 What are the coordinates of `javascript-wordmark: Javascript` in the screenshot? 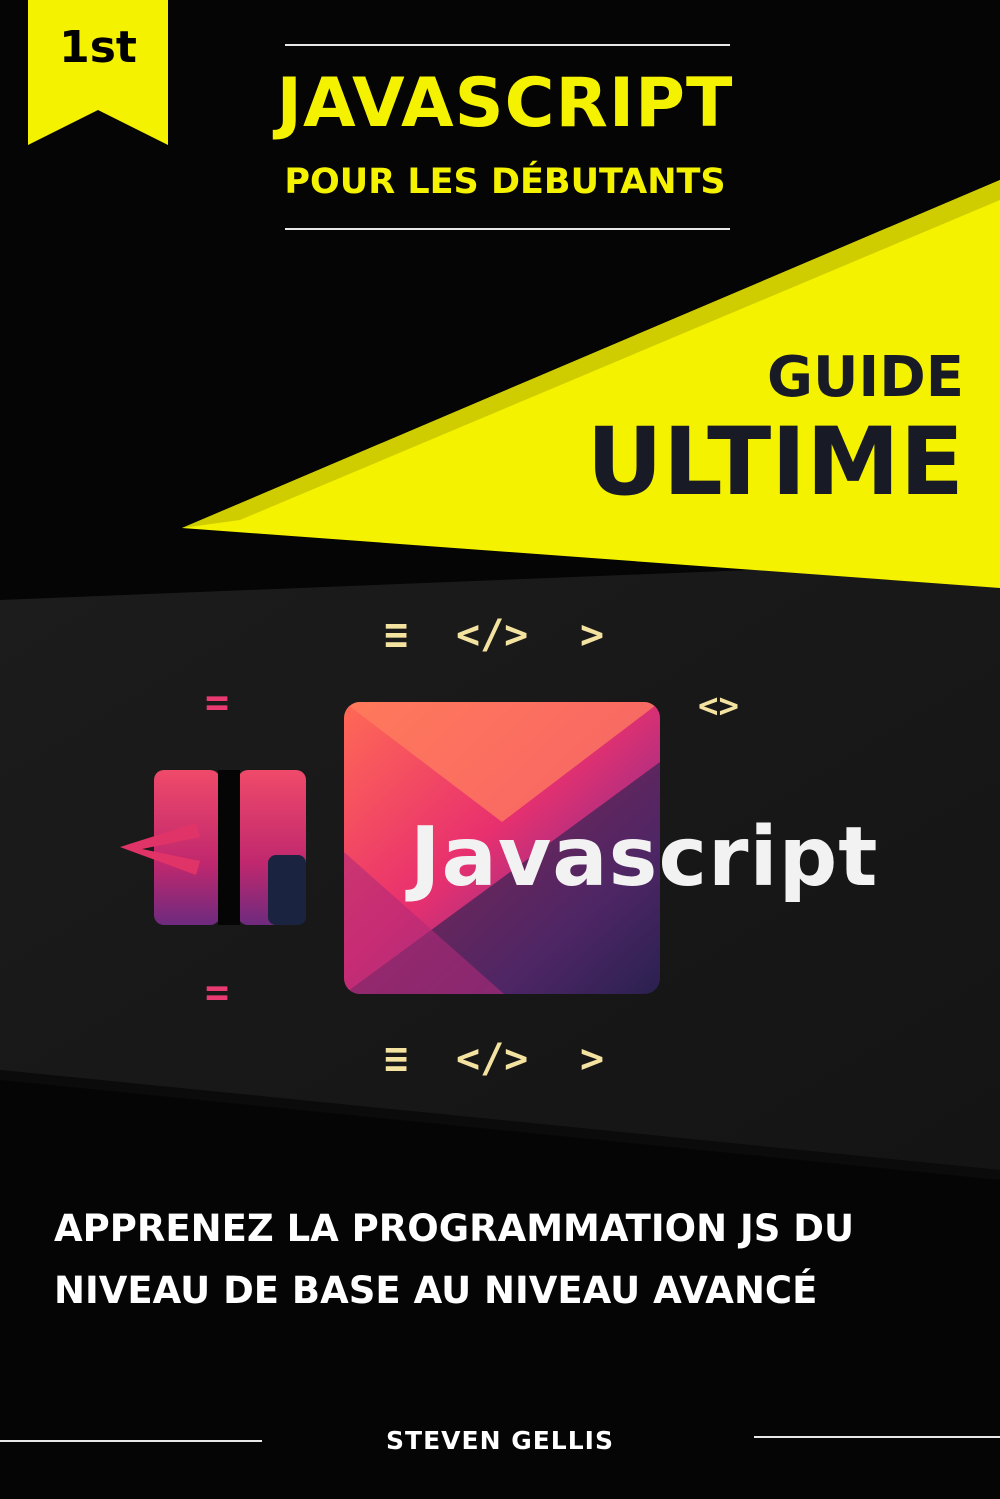 It's located at (644, 857).